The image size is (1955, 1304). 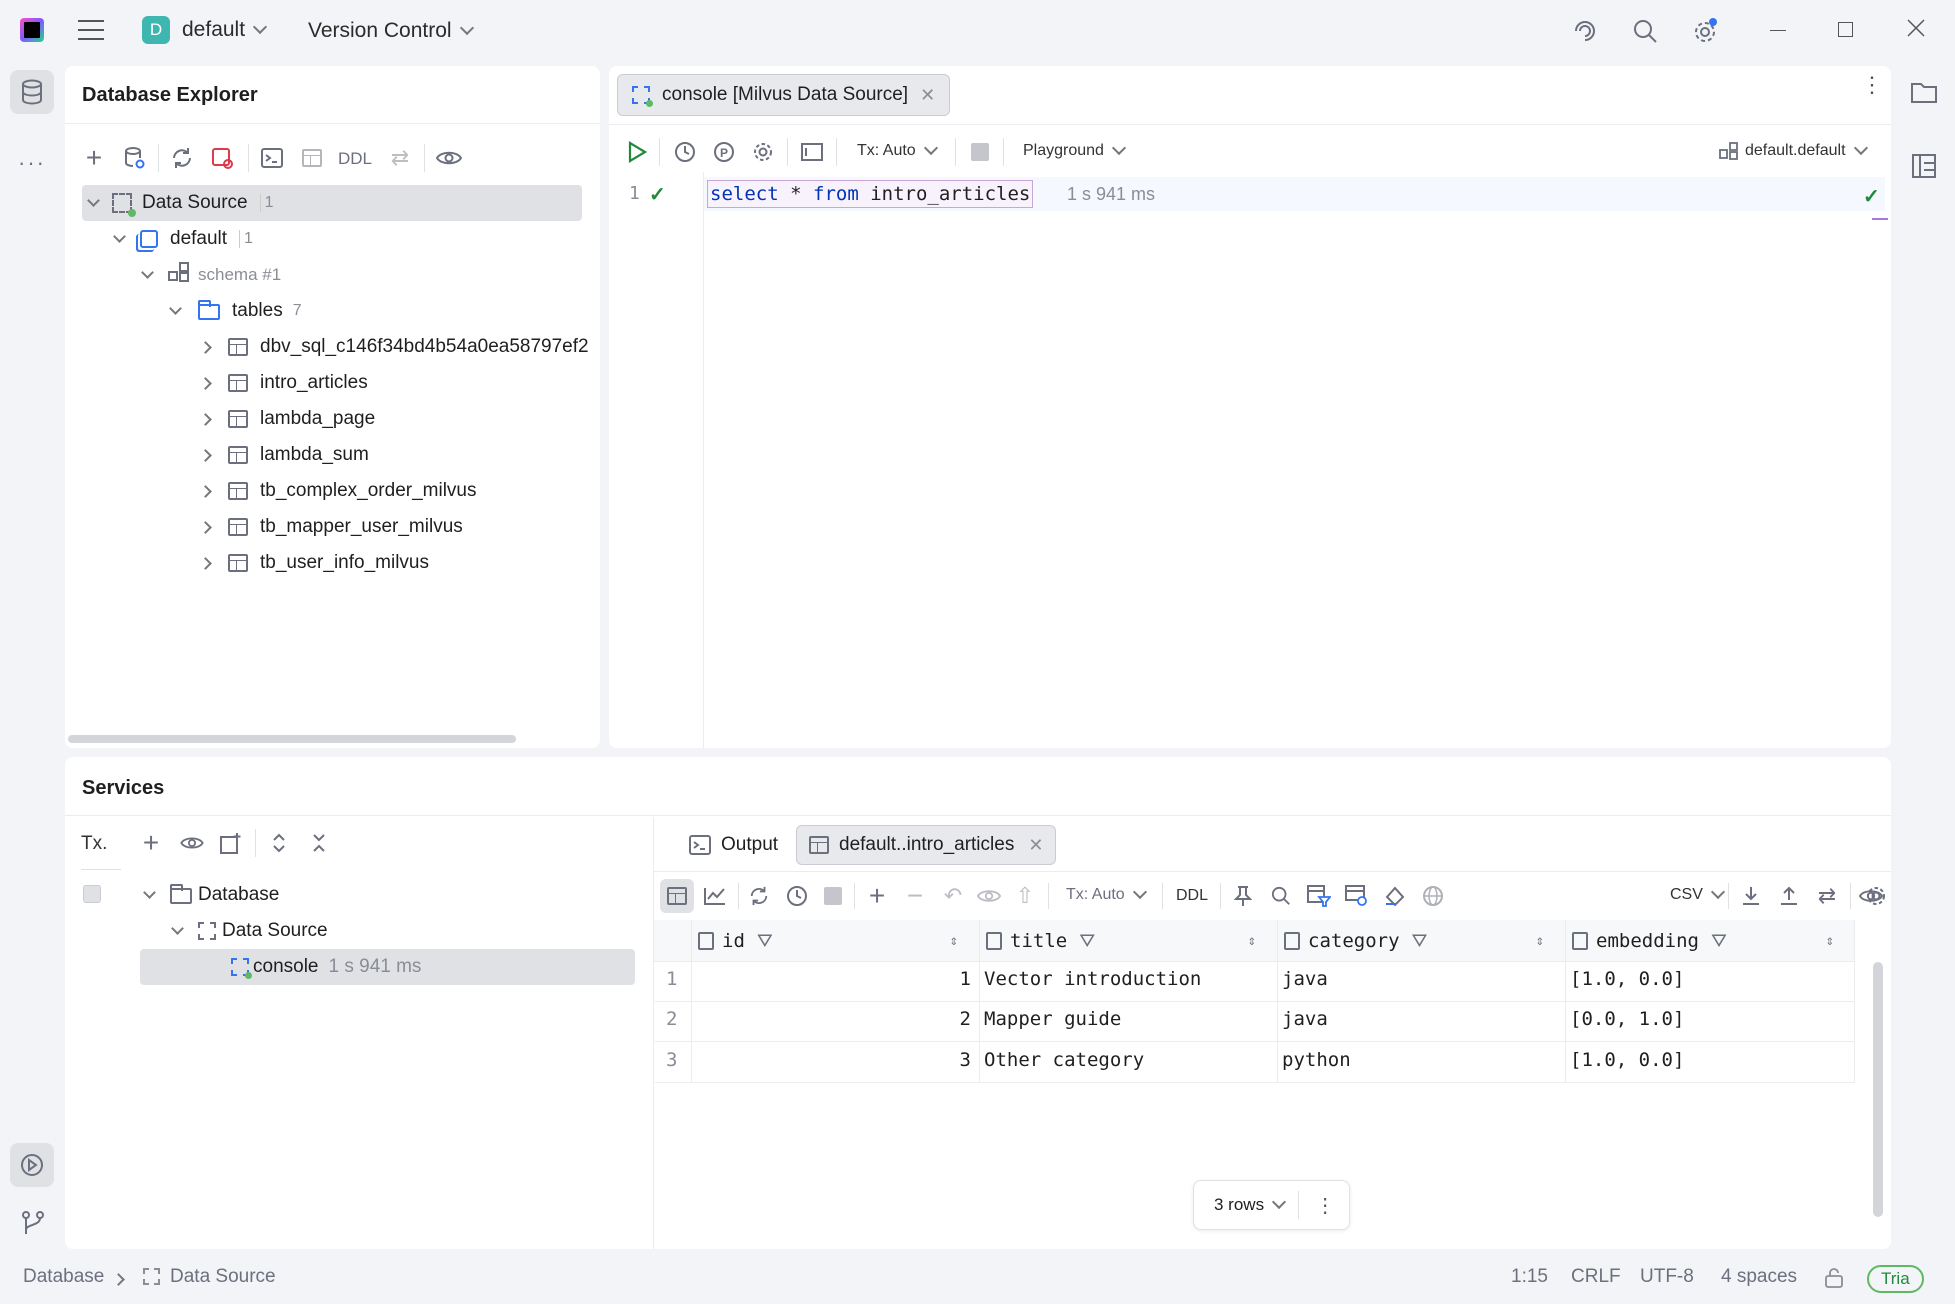 What do you see at coordinates (1703, 941) in the screenshot?
I see `column-header-embedding: embedding ⛛ ⇕` at bounding box center [1703, 941].